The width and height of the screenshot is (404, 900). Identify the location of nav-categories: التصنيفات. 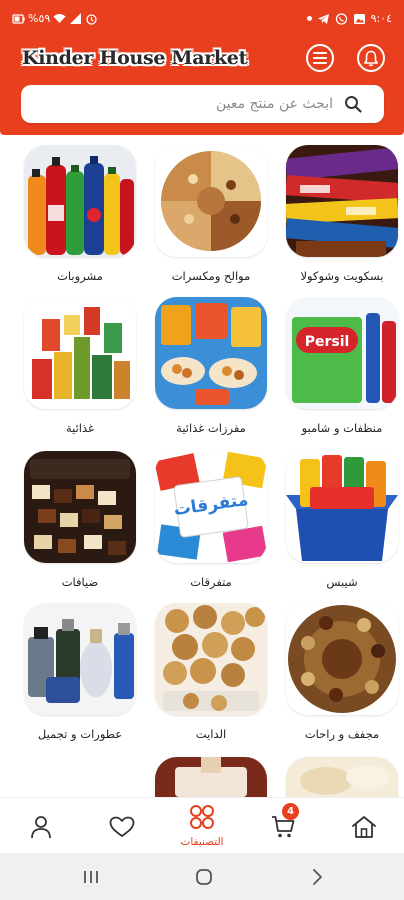
(202, 827).